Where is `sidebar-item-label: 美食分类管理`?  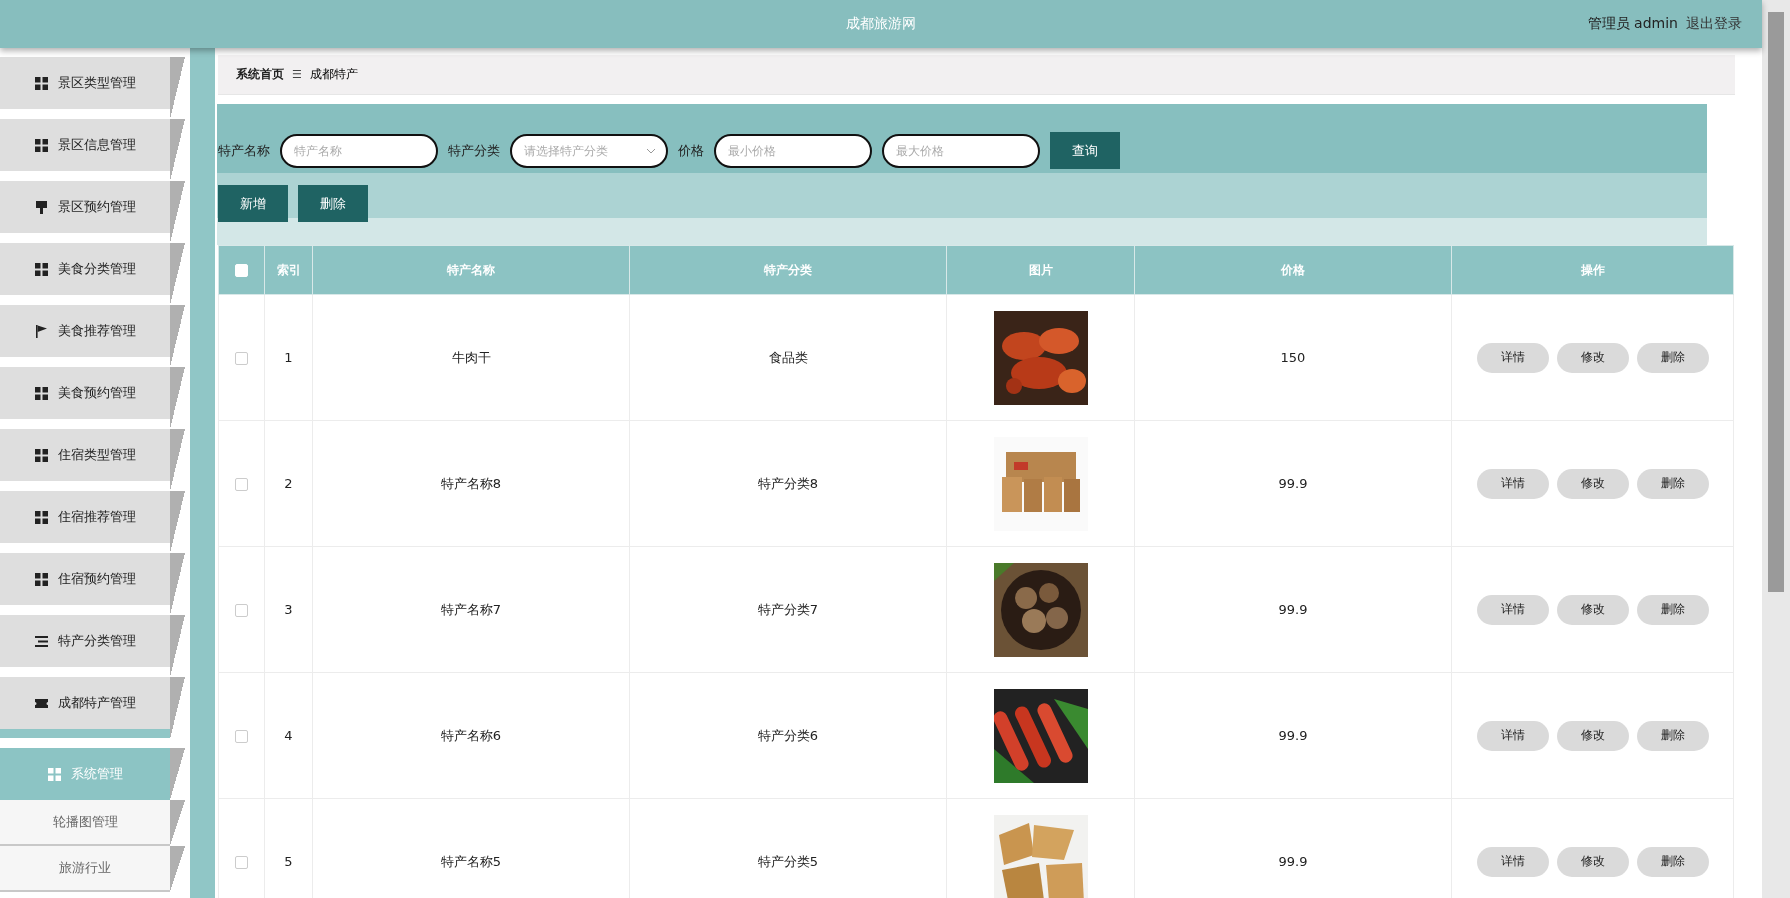
sidebar-item-label: 美食分类管理 is located at coordinates (96, 269).